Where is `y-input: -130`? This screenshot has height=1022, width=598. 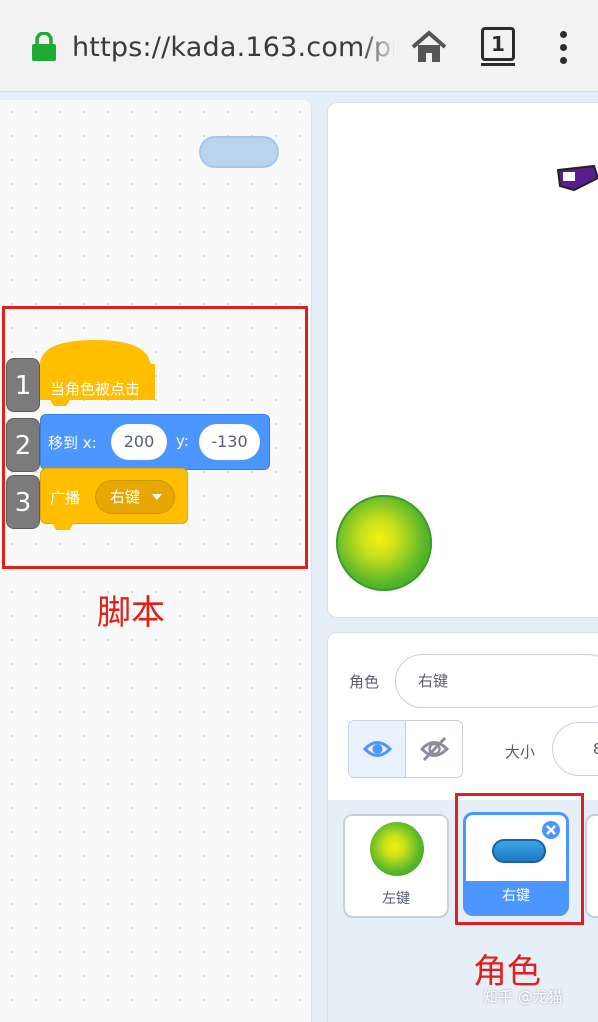
y-input: -130 is located at coordinates (229, 442).